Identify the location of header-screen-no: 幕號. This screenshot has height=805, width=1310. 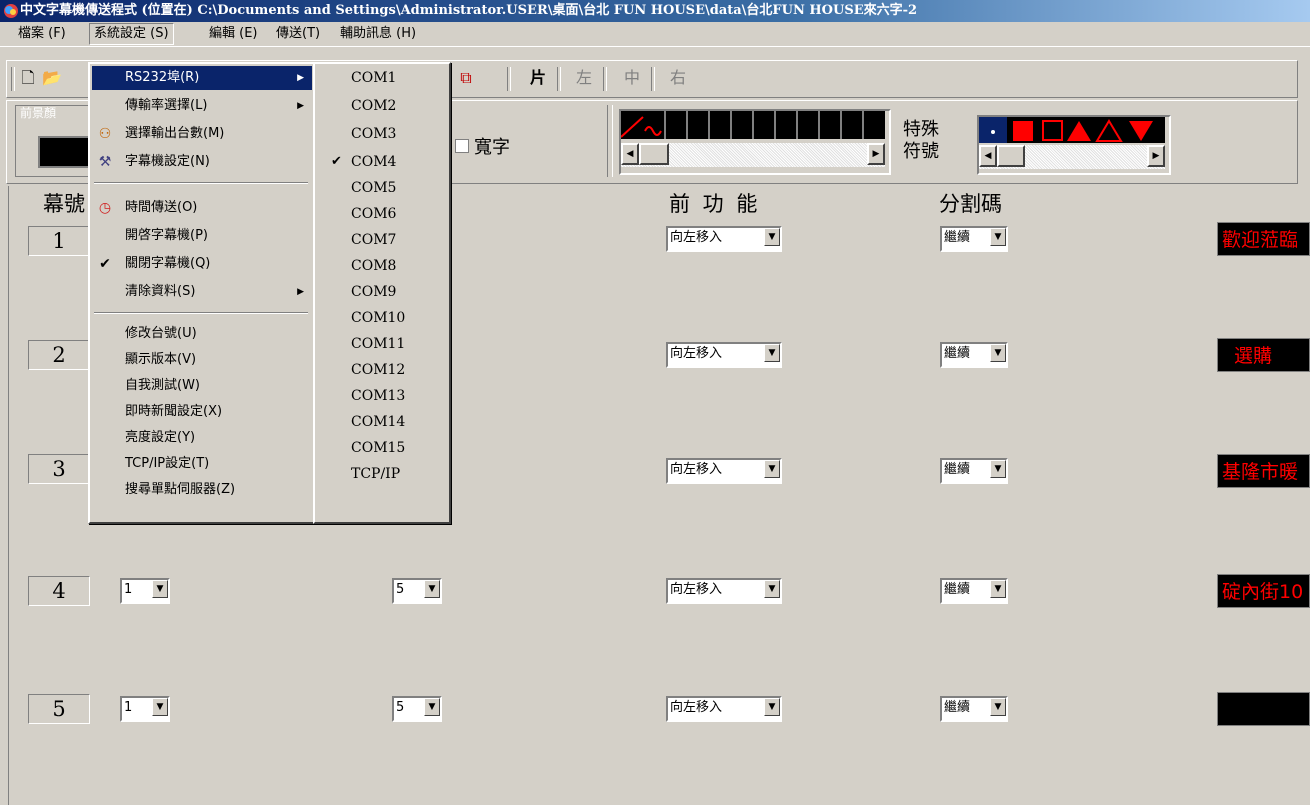
(64, 204).